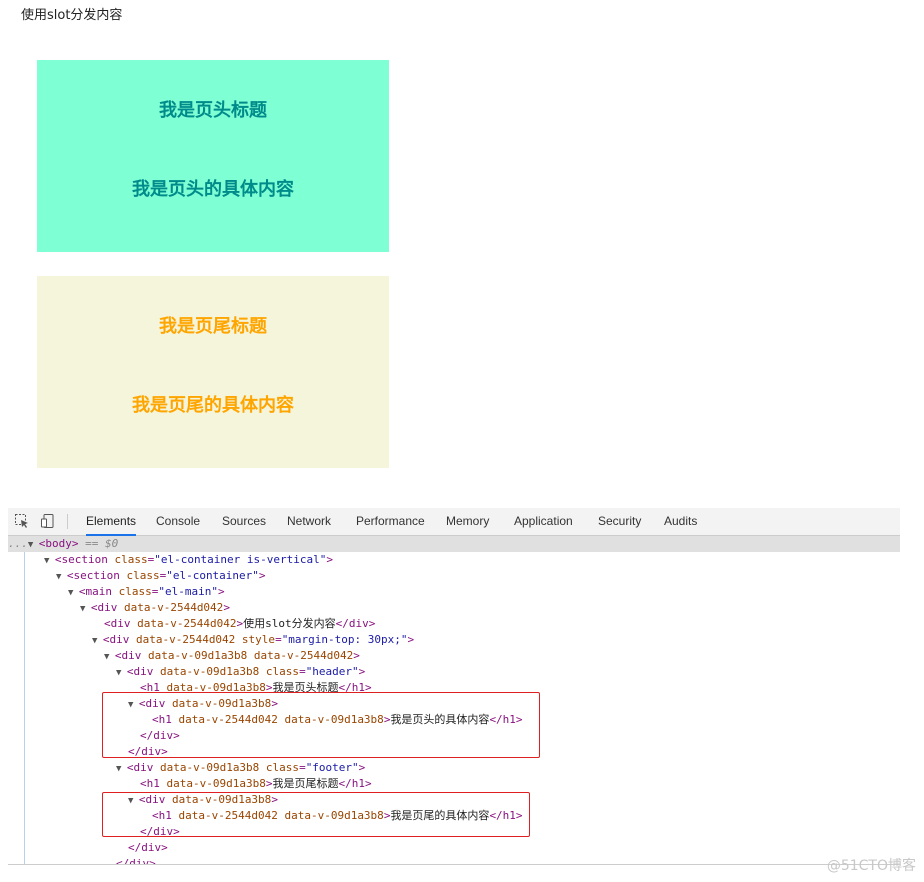  What do you see at coordinates (332, 767) in the screenshot?
I see `attr-value: "footer"` at bounding box center [332, 767].